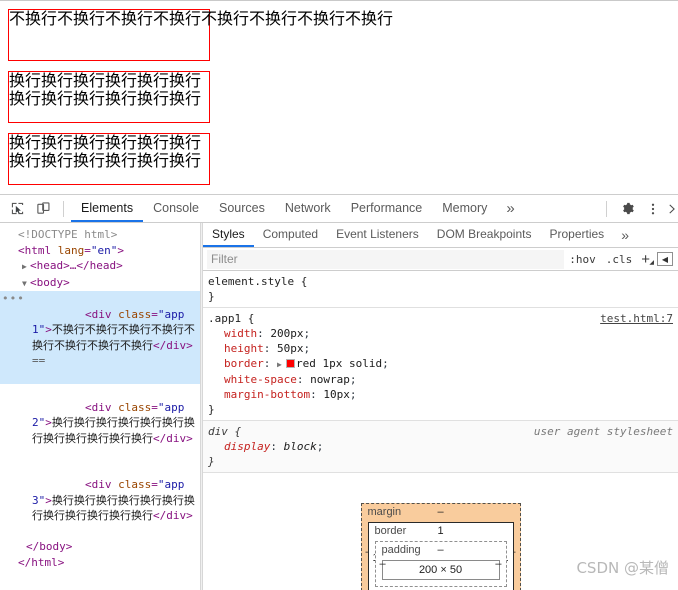 This screenshot has width=678, height=590. What do you see at coordinates (228, 235) in the screenshot?
I see `tab-styles: Styles` at bounding box center [228, 235].